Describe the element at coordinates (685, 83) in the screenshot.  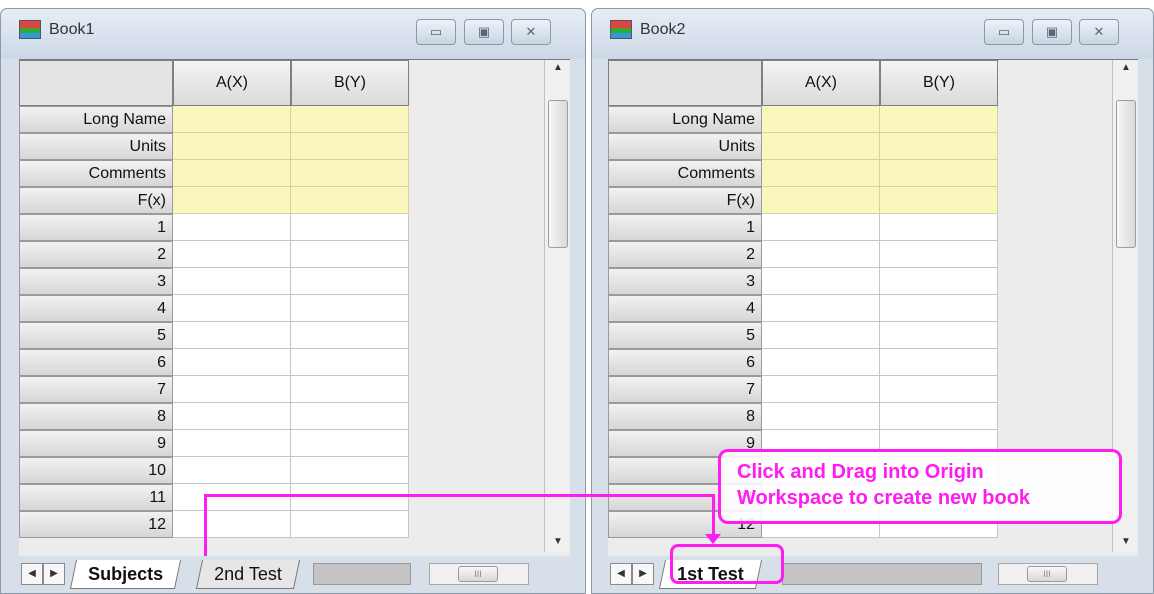
I see `select-all-corner` at that location.